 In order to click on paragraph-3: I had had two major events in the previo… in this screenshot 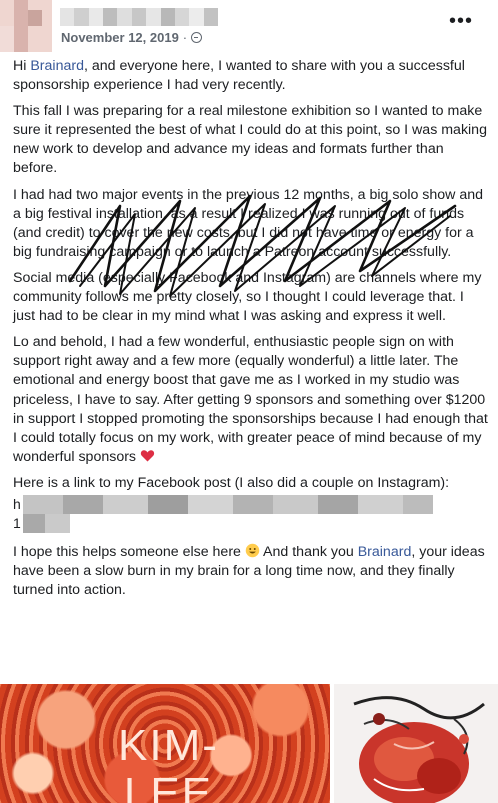, I will do `click(248, 223)`.